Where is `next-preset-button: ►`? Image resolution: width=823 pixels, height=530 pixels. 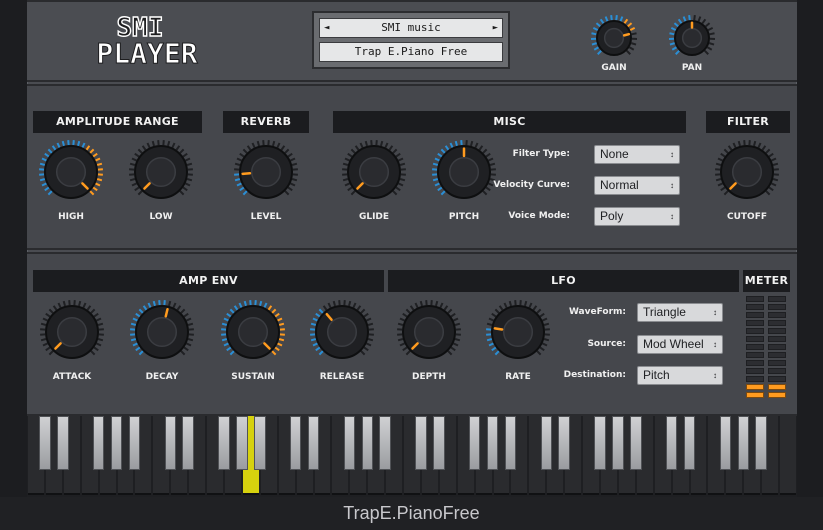 next-preset-button: ► is located at coordinates (495, 28).